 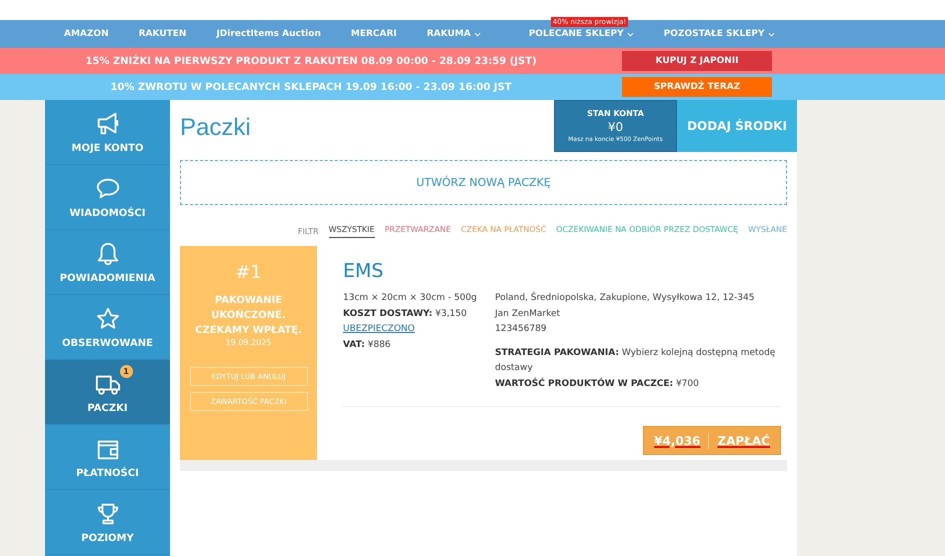 I want to click on add-funds-button: DODAJ ŚRODKI, so click(x=737, y=126).